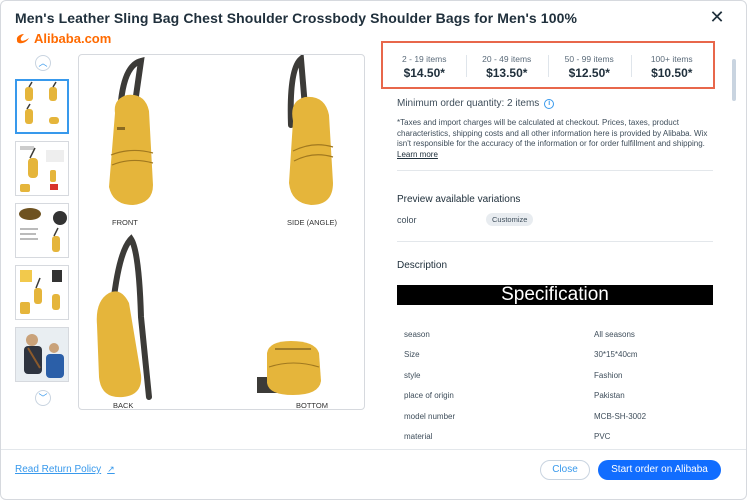  Describe the element at coordinates (659, 470) in the screenshot. I see `start-order-button: Start order on Alibaba` at that location.